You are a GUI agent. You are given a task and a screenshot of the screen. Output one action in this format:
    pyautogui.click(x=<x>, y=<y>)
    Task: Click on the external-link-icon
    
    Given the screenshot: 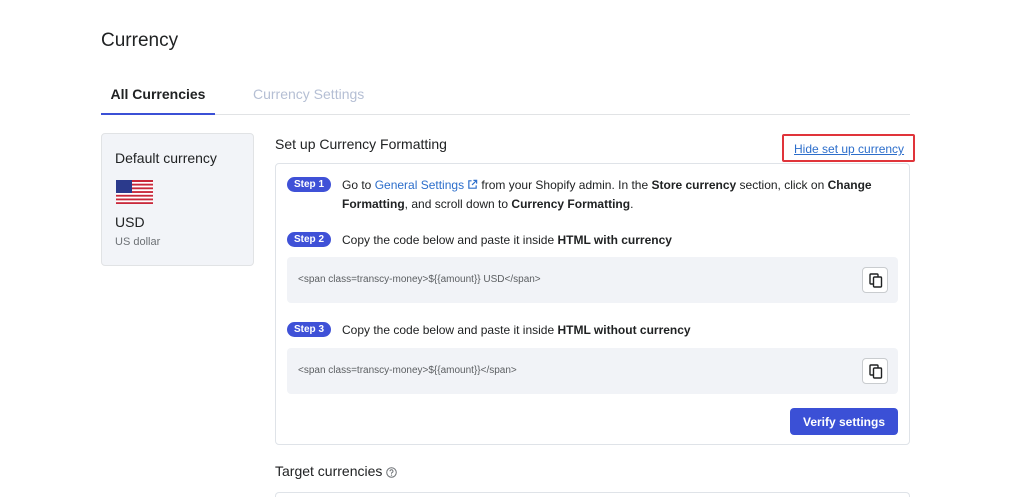 What is the action you would take?
    pyautogui.click(x=473, y=184)
    